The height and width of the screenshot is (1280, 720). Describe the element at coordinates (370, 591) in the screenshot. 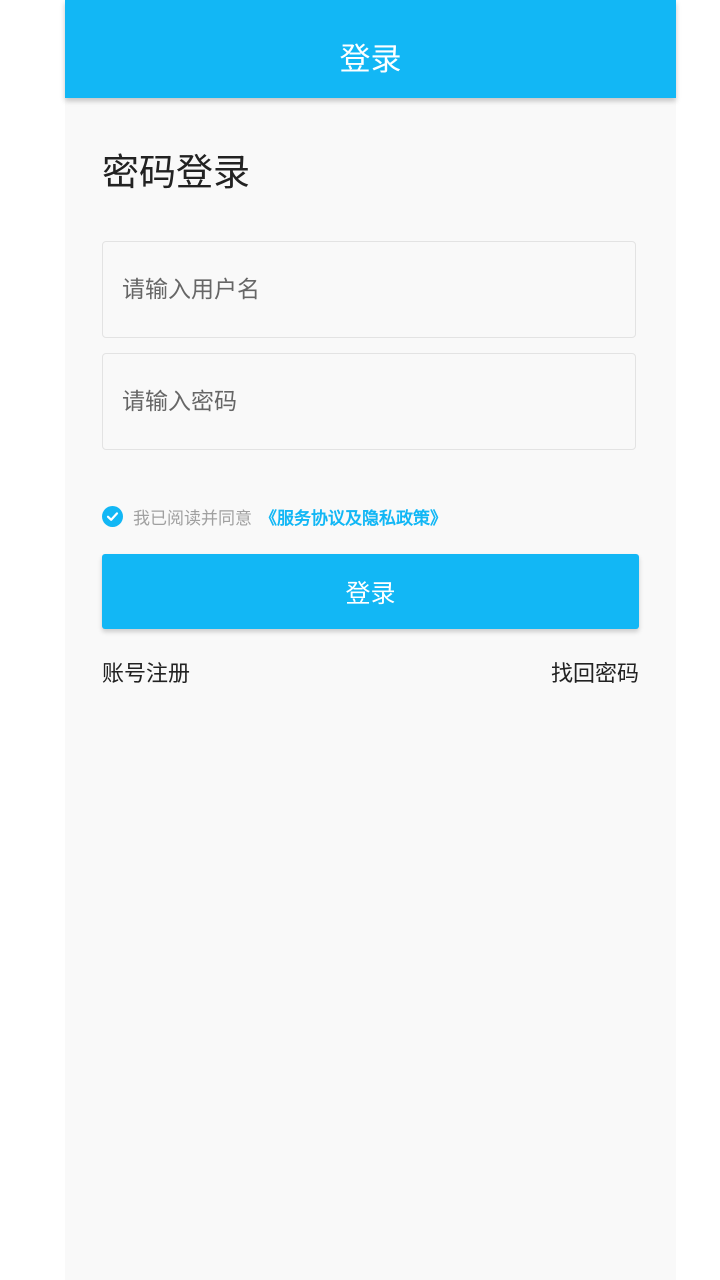

I see `login-button: 登录` at that location.